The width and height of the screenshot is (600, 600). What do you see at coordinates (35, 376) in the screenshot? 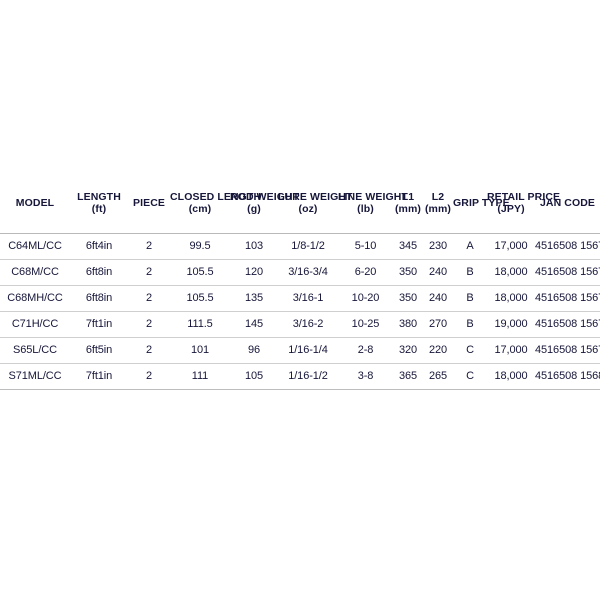
I see `cell-model: S71ML/CC` at bounding box center [35, 376].